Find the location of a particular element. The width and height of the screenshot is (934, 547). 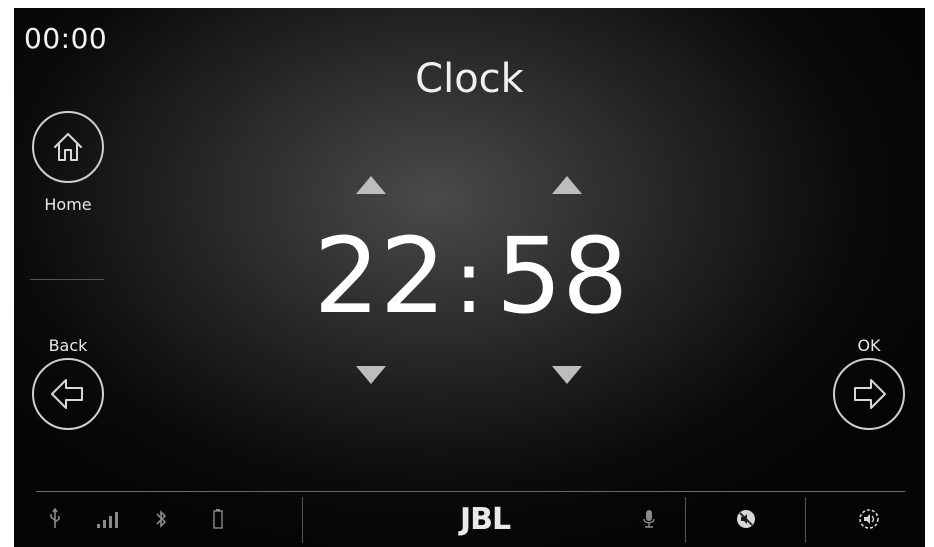

home-label: Home is located at coordinates (68, 204).